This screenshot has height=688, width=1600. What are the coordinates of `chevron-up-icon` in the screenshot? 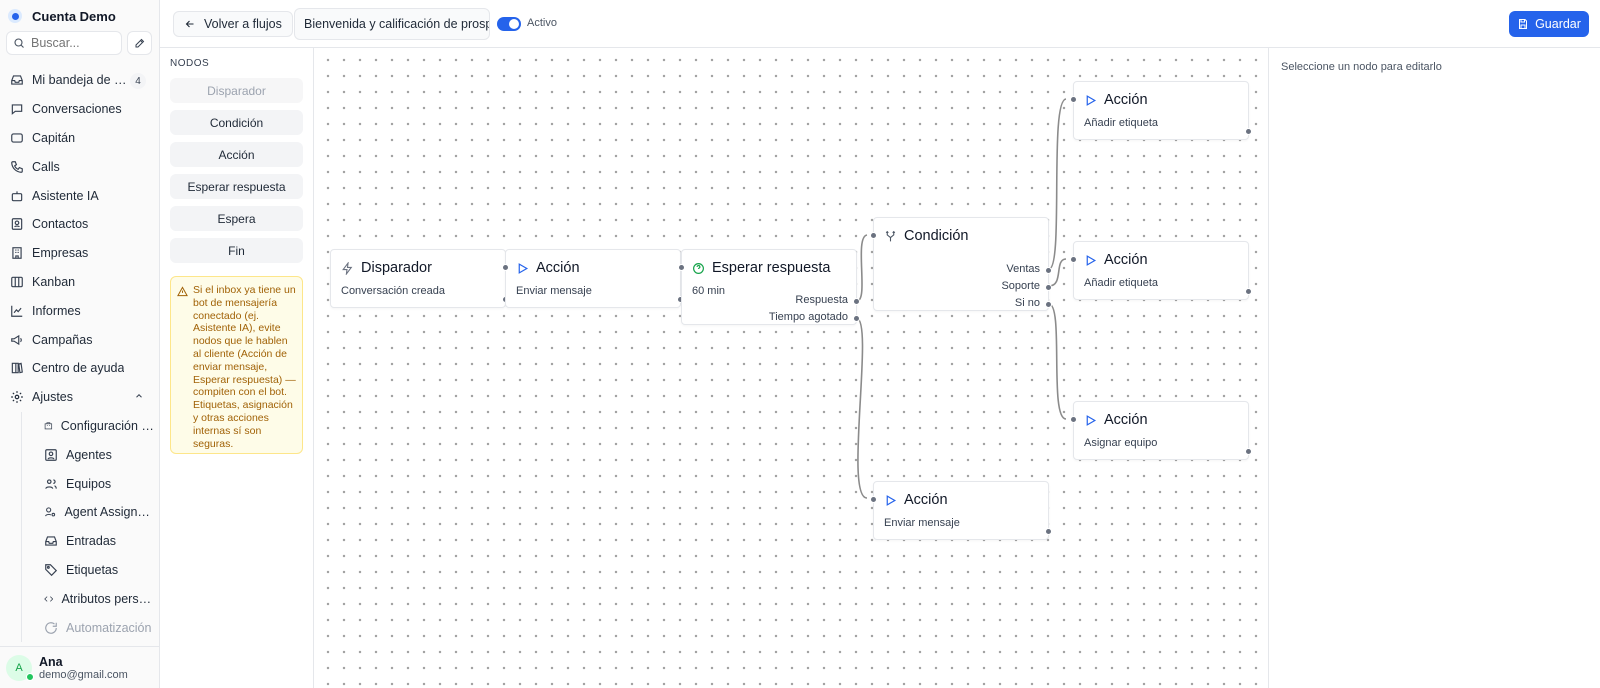 It's located at (139, 396).